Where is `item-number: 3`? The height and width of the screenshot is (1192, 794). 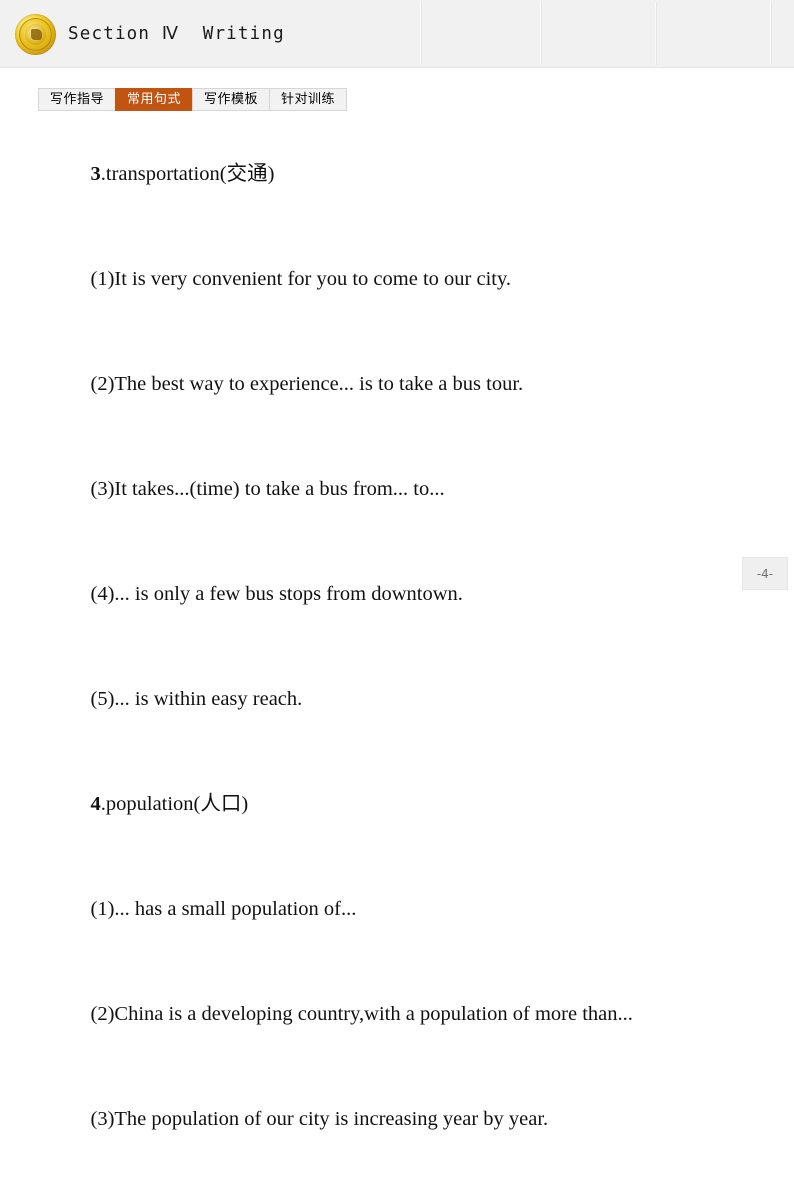
item-number: 3 is located at coordinates (95, 174).